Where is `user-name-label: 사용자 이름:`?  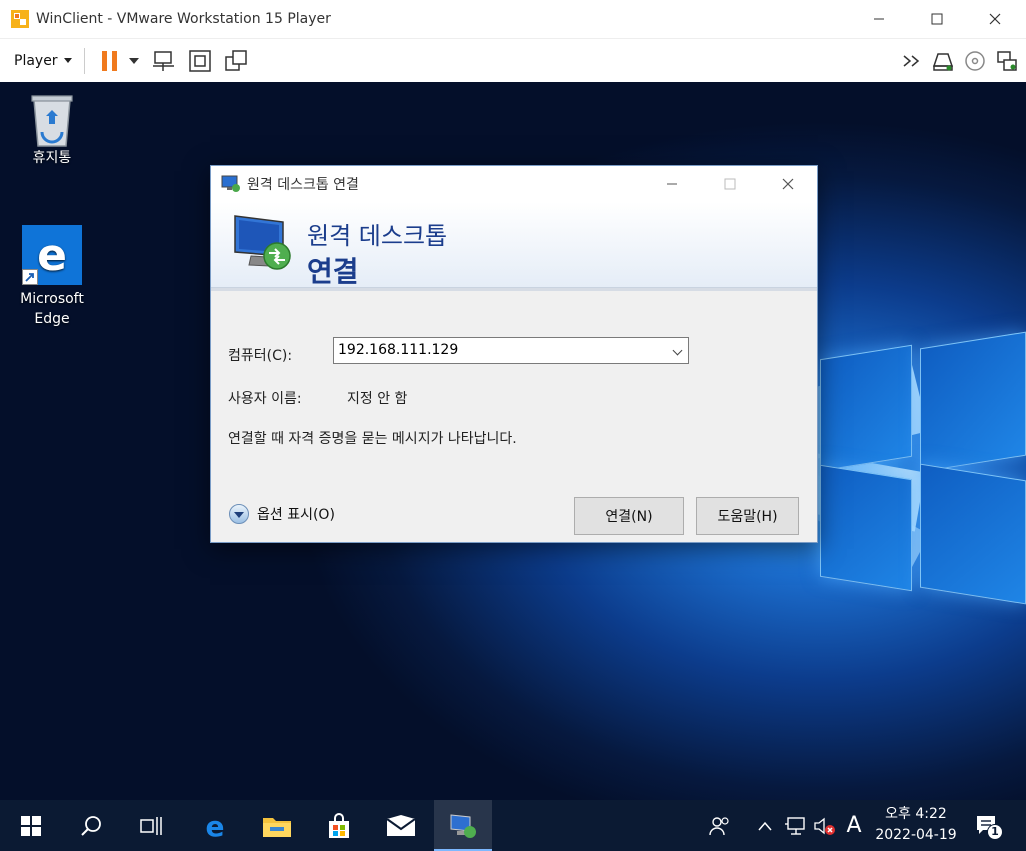
user-name-label: 사용자 이름: is located at coordinates (265, 399).